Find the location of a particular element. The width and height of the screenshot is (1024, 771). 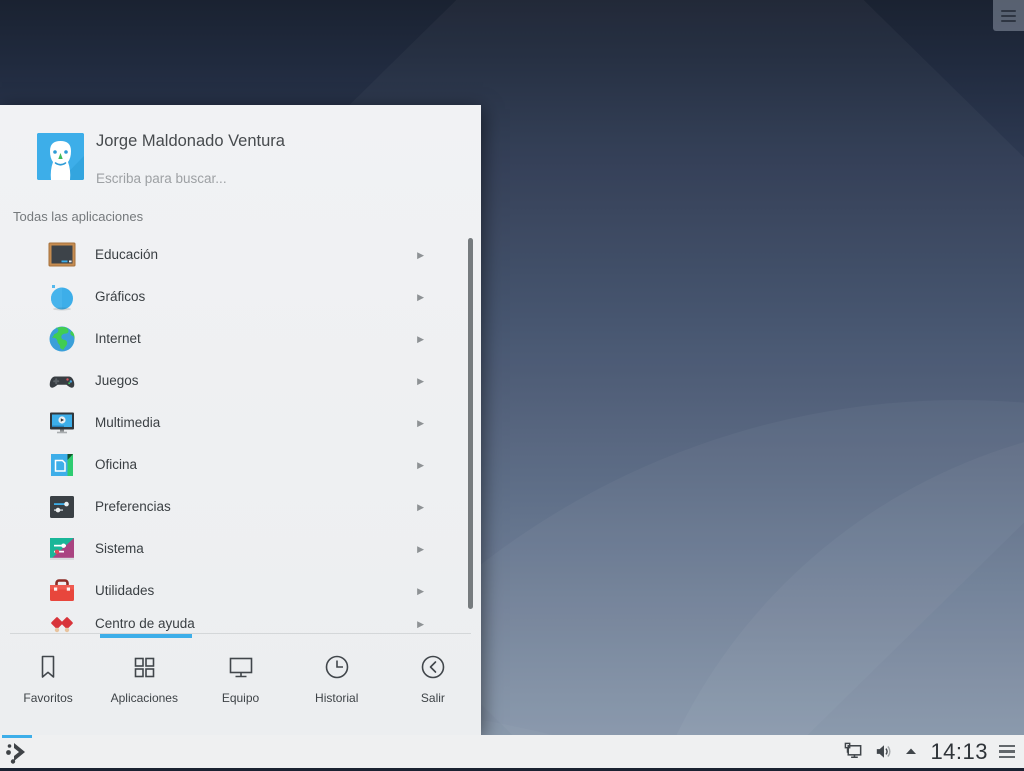

tab-label: Equipo is located at coordinates (240, 698).